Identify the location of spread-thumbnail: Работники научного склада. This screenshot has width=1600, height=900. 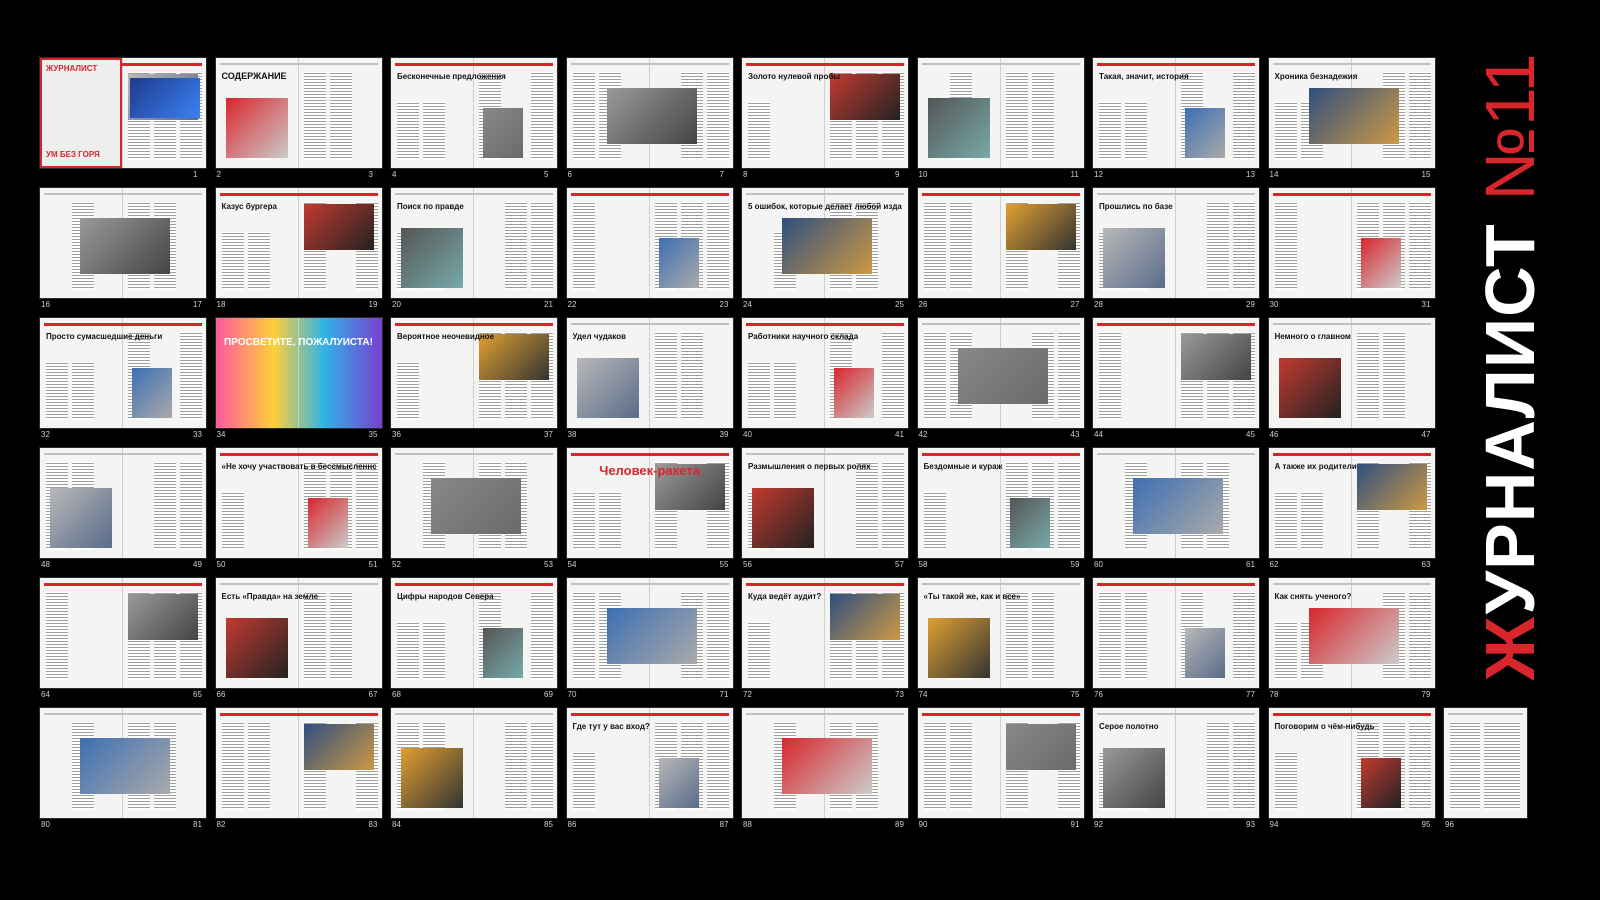
(825, 373).